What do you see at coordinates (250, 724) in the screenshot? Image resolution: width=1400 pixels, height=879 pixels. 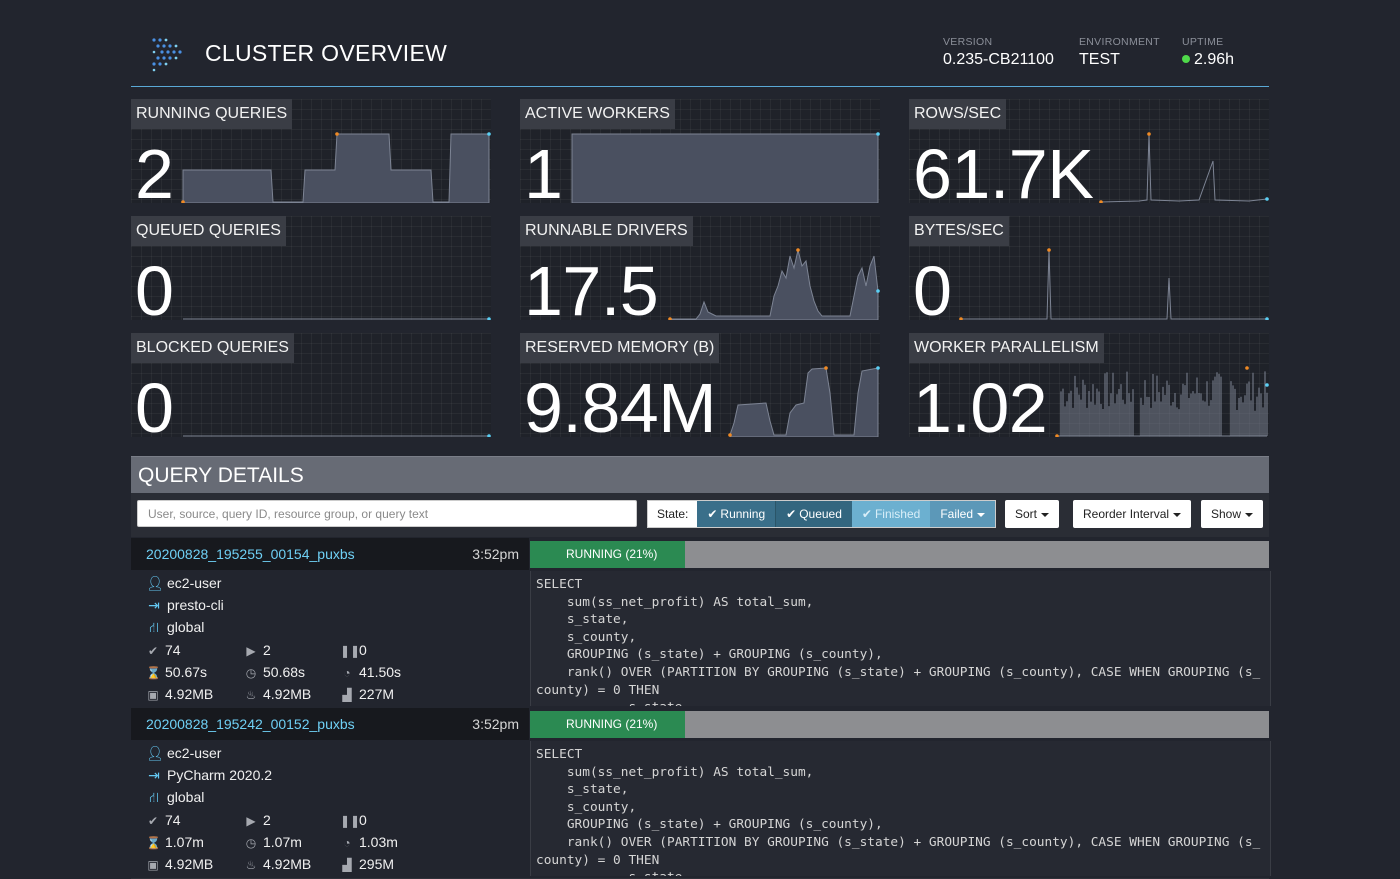 I see `query-id-link: 20200828_195242_00152_puxbs` at bounding box center [250, 724].